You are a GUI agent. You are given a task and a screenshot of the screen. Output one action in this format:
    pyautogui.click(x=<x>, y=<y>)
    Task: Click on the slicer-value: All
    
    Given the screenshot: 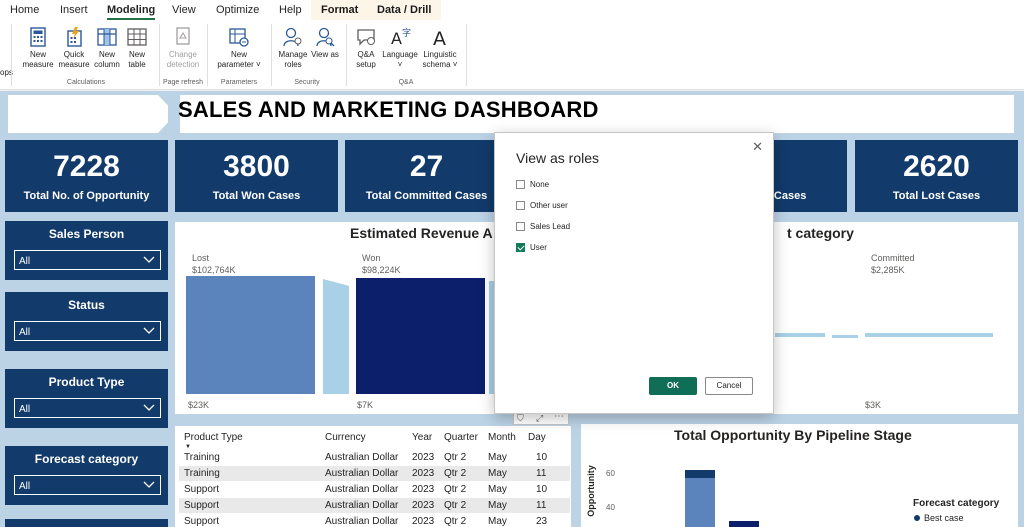 What is the action you would take?
    pyautogui.click(x=25, y=486)
    